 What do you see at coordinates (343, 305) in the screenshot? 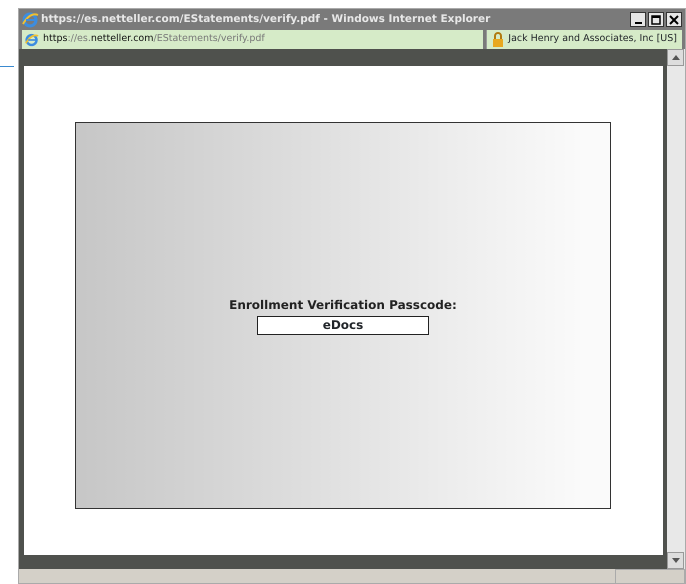
I see `passcode-label: Enrollment Verification Passcode:` at bounding box center [343, 305].